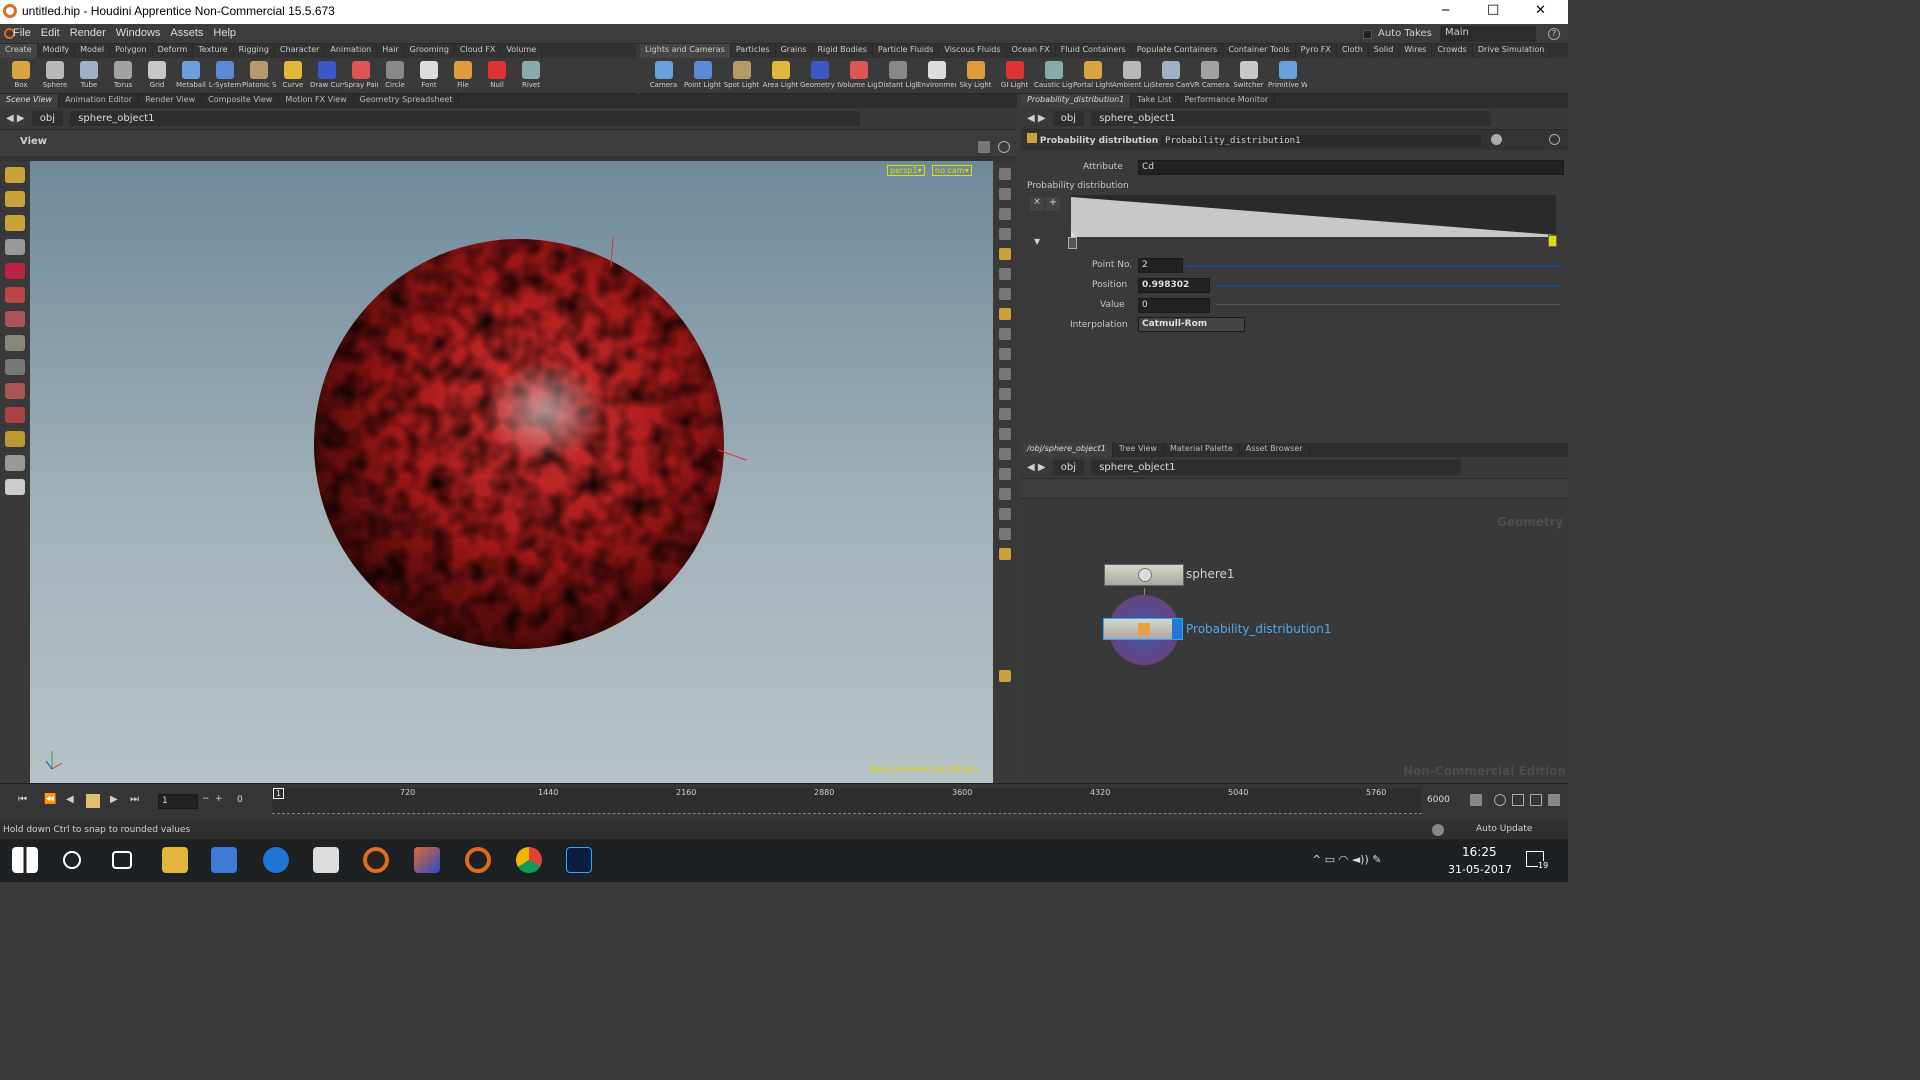  I want to click on tool-torus: Torus, so click(123, 73).